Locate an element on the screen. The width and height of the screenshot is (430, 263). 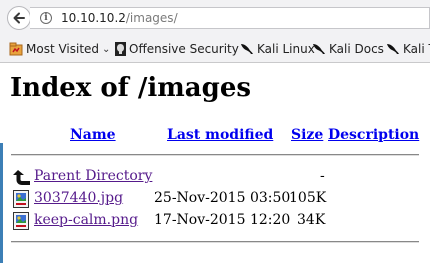
bookmark-kali-tools: Kali T is located at coordinates (408, 49).